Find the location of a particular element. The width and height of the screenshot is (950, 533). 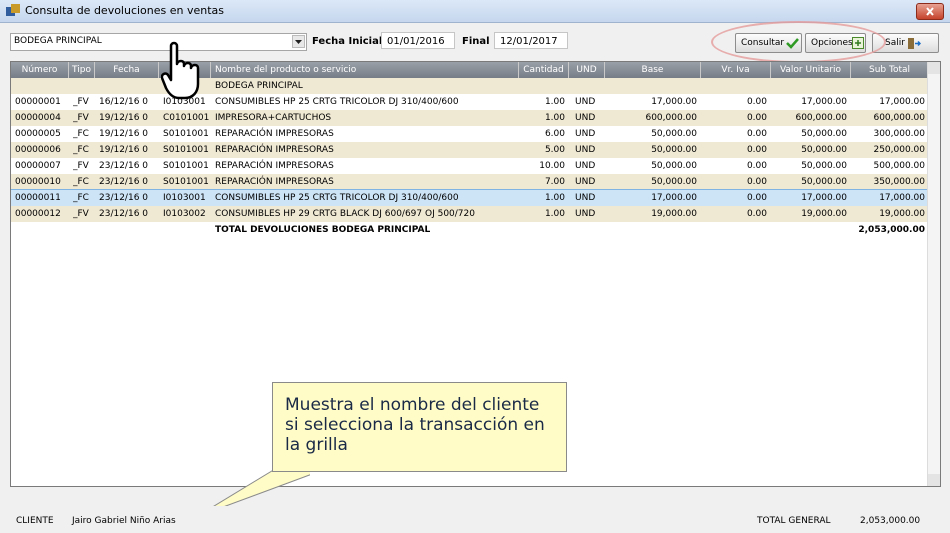

cell-numero: 00000010 is located at coordinates (38, 182).